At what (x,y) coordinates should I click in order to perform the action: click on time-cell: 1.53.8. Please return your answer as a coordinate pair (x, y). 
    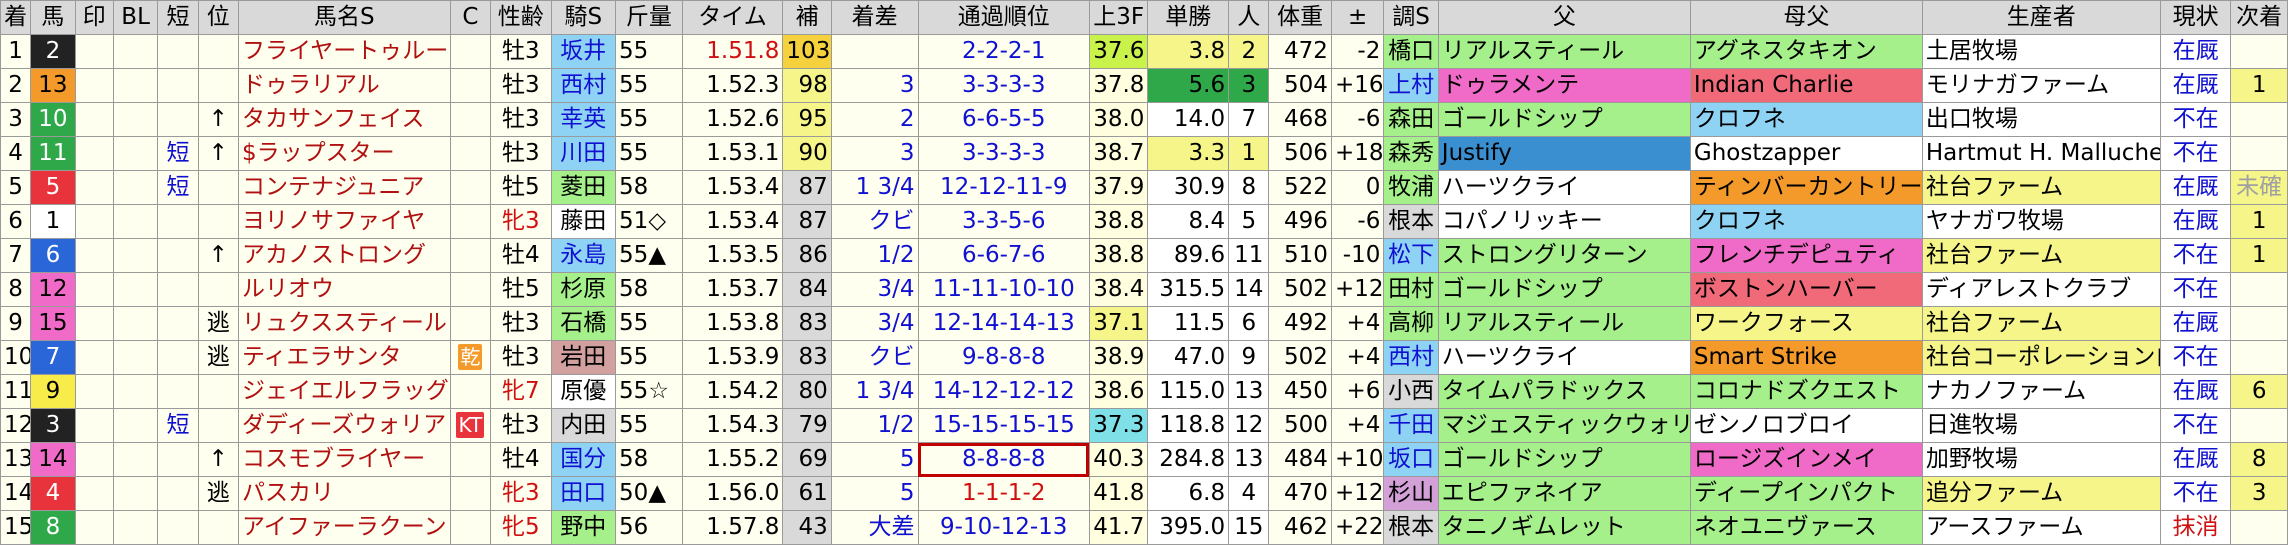
    Looking at the image, I should click on (732, 323).